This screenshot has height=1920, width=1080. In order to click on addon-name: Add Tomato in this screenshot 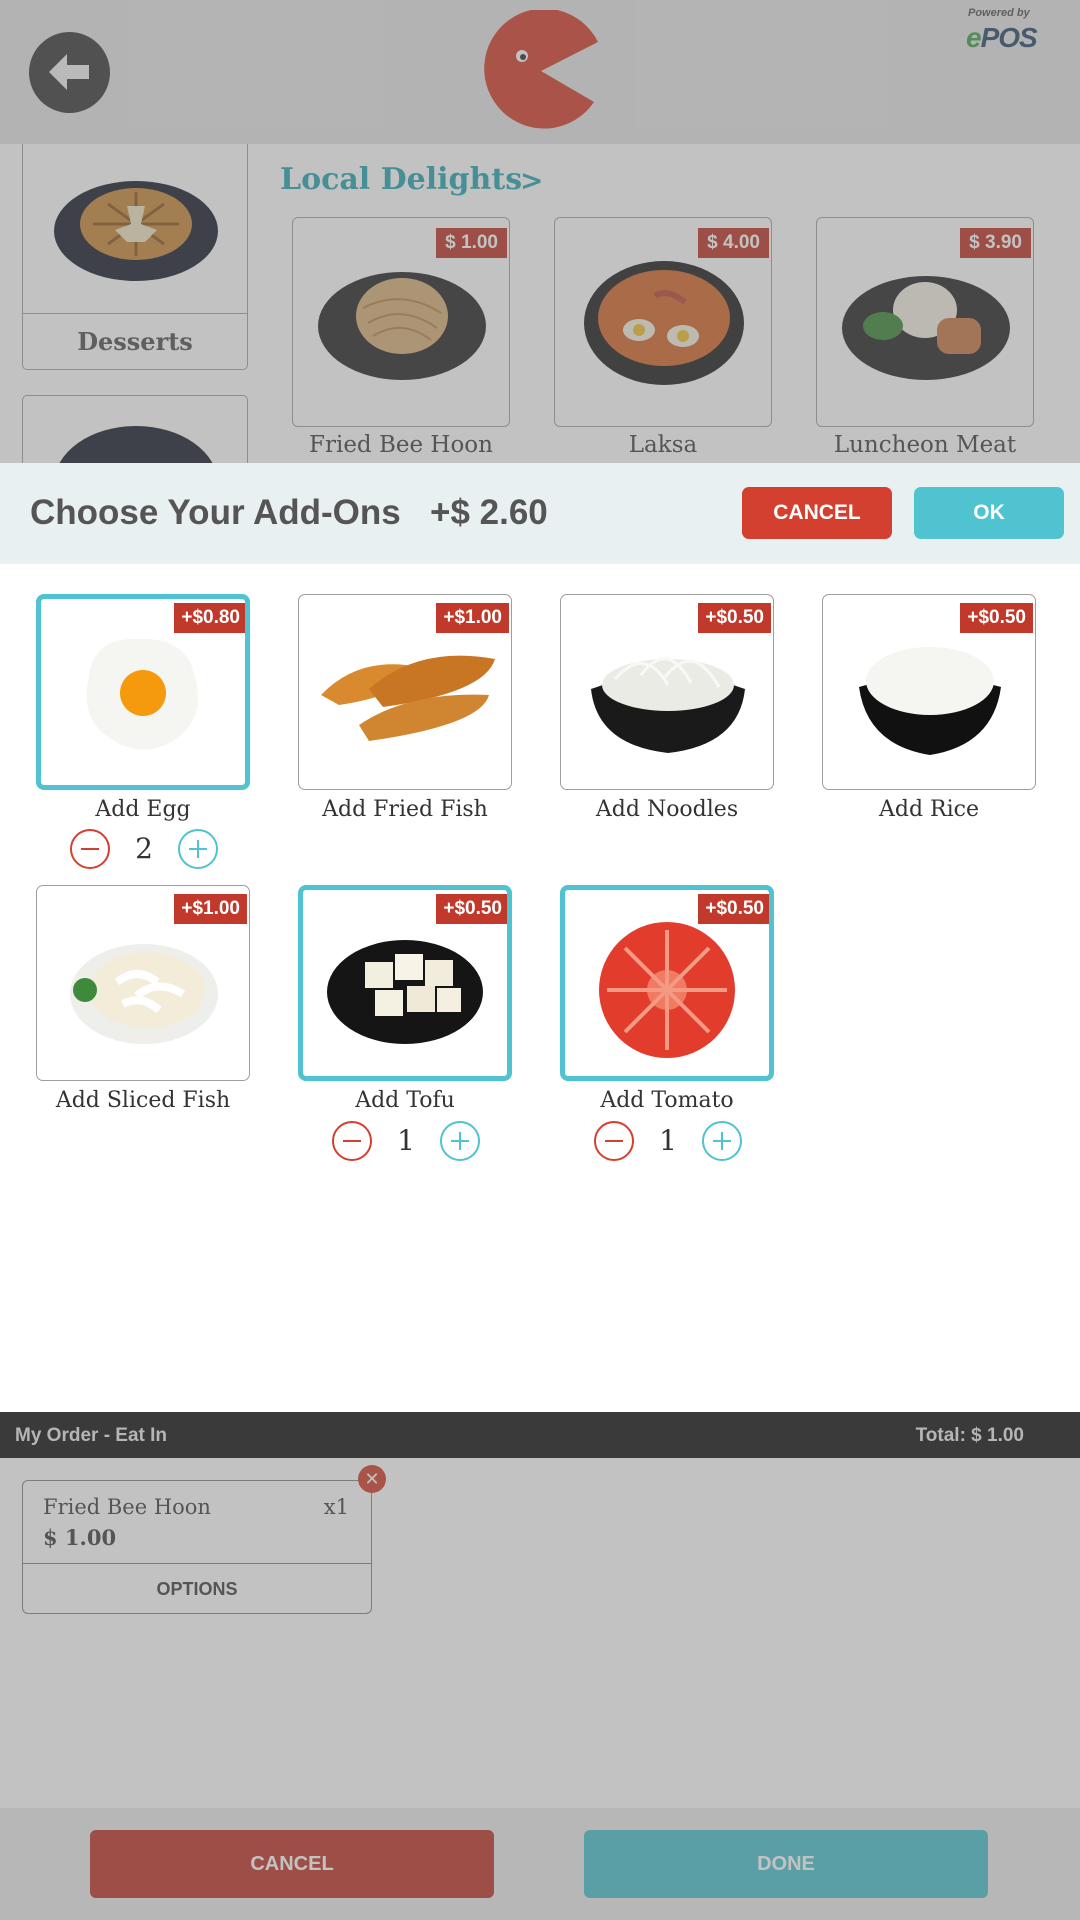, I will do `click(667, 1100)`.